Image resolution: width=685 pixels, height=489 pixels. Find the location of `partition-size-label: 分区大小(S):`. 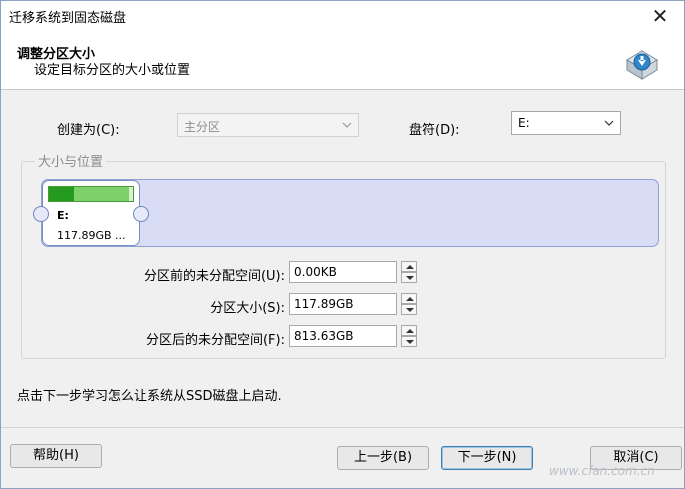

partition-size-label: 分区大小(S): is located at coordinates (247, 308).